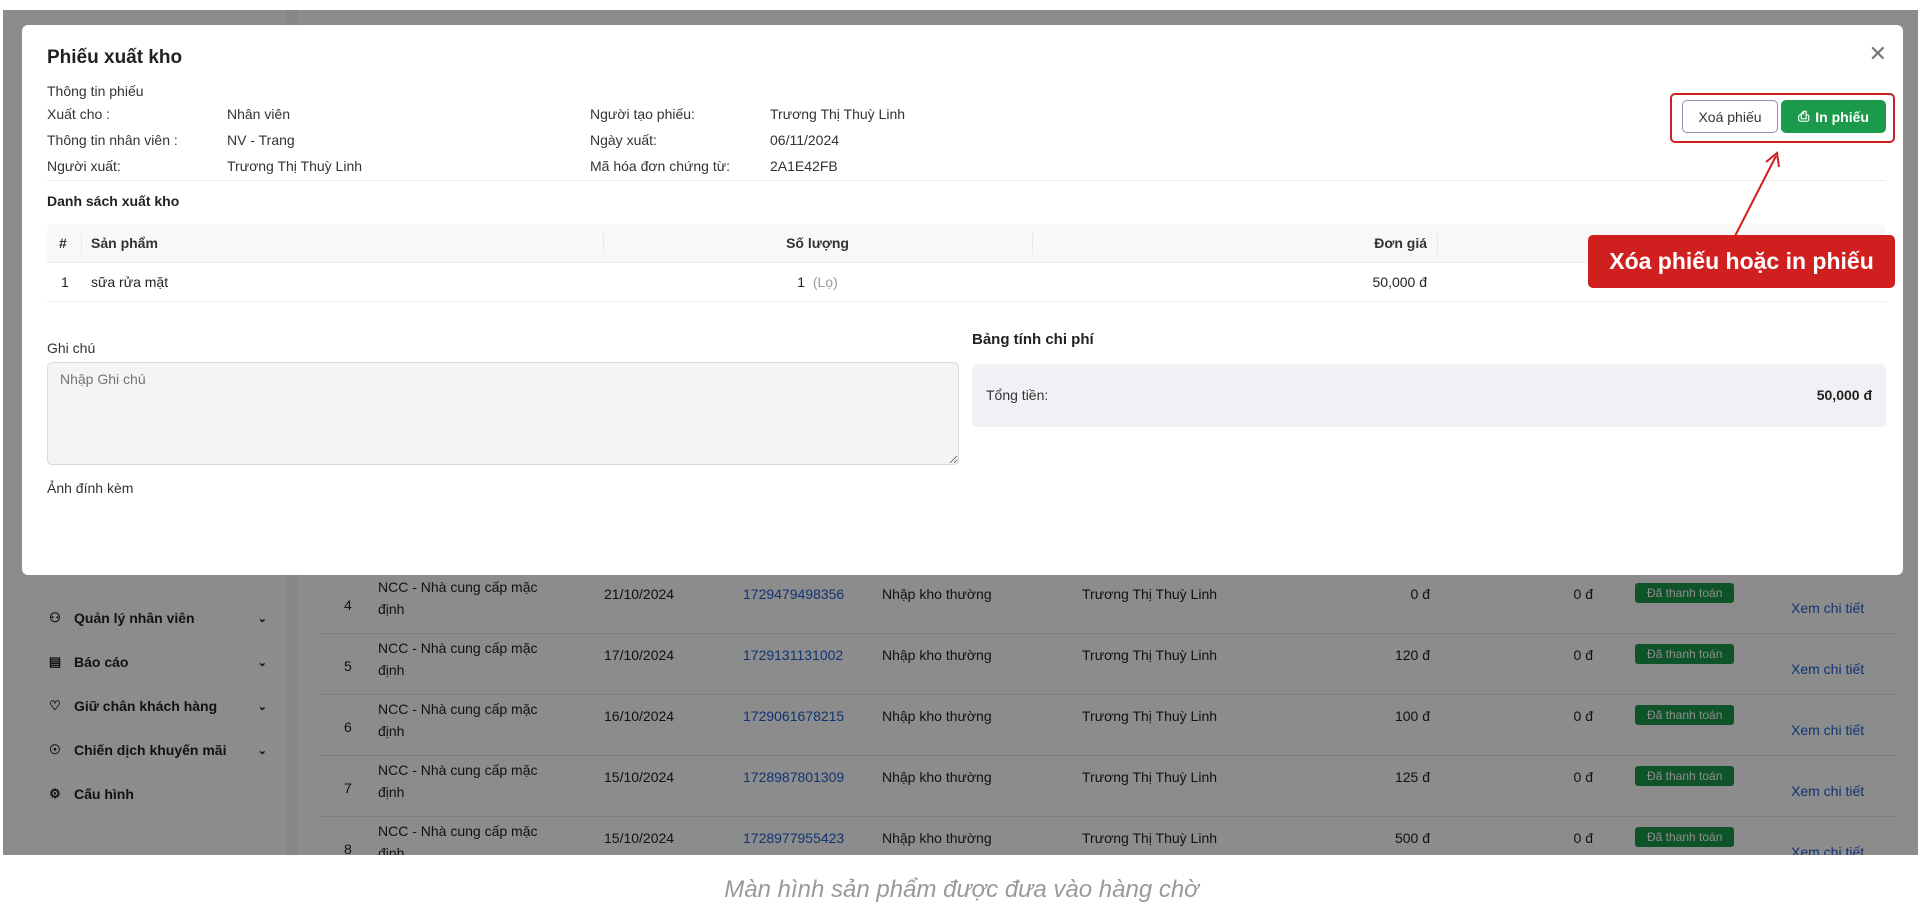 The height and width of the screenshot is (909, 1923). What do you see at coordinates (961, 889) in the screenshot?
I see `caption: Màn hình sản phẩm được đưa vào hàng chờ` at bounding box center [961, 889].